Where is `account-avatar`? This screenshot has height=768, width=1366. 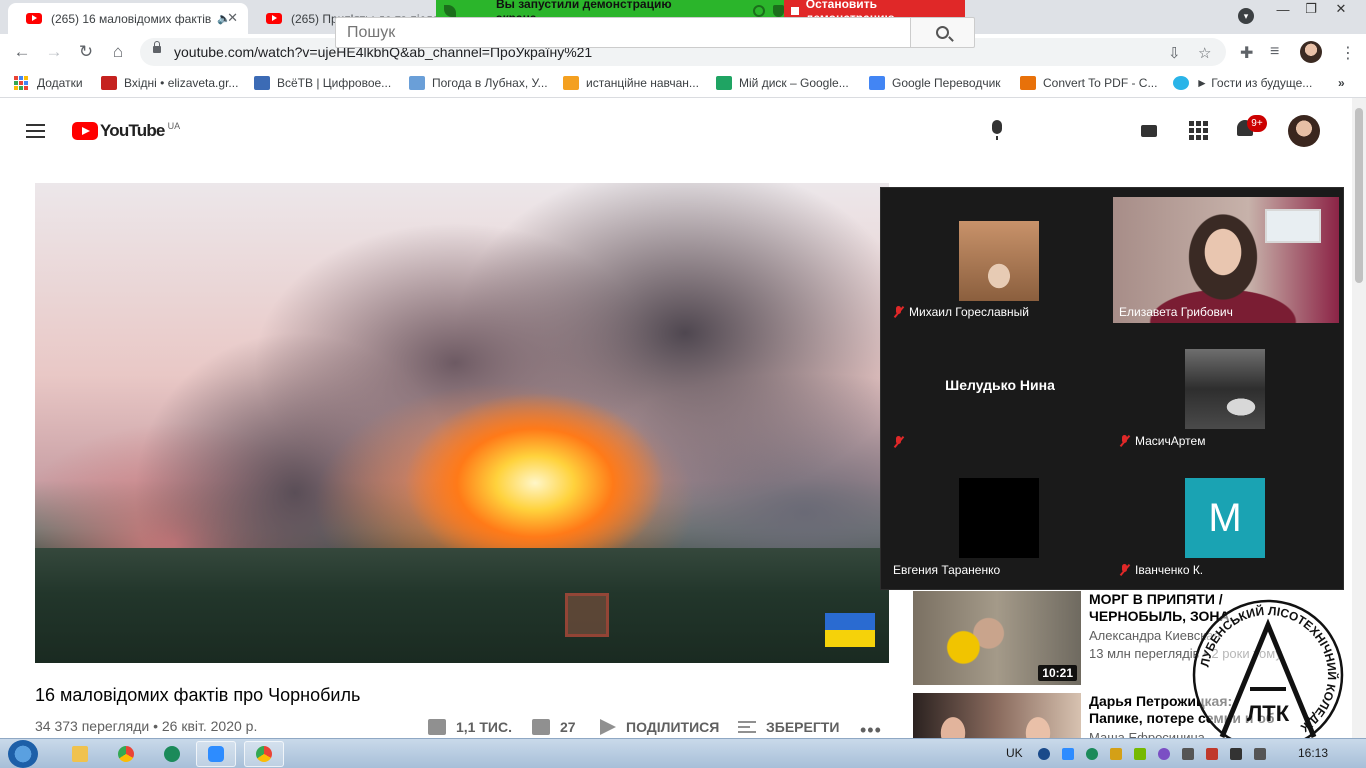
account-avatar is located at coordinates (1304, 131).